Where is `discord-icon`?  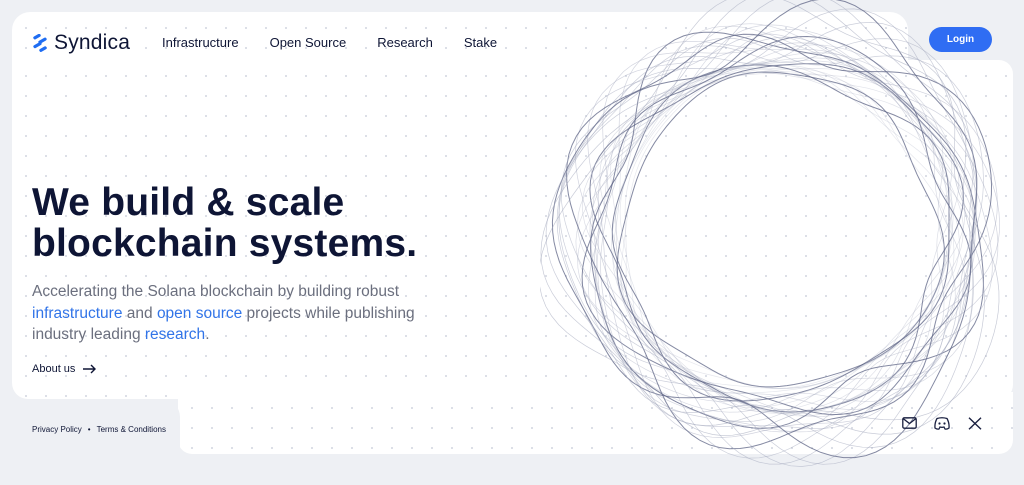 discord-icon is located at coordinates (942, 423).